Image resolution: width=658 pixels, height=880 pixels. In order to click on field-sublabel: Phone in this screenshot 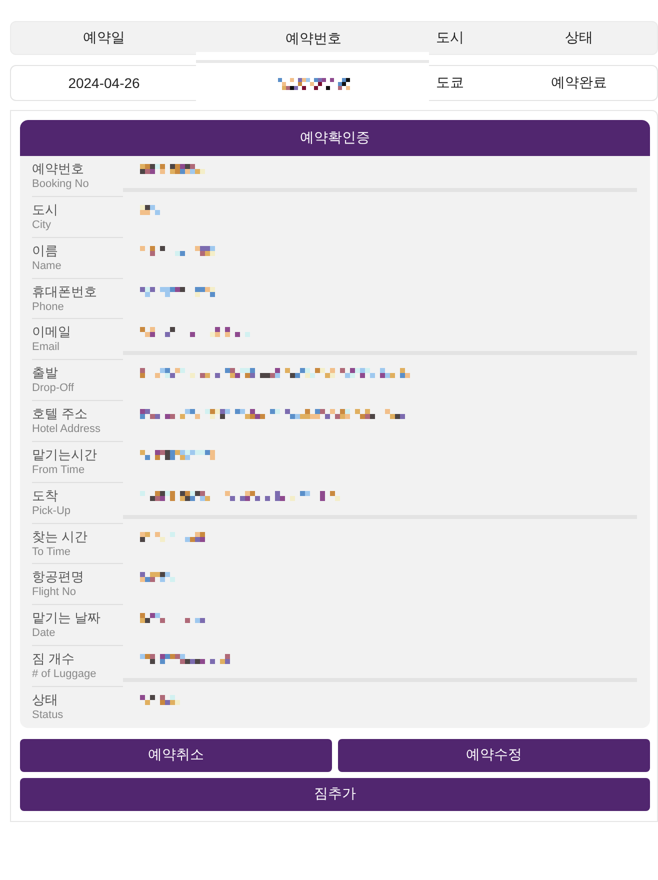, I will do `click(48, 307)`.